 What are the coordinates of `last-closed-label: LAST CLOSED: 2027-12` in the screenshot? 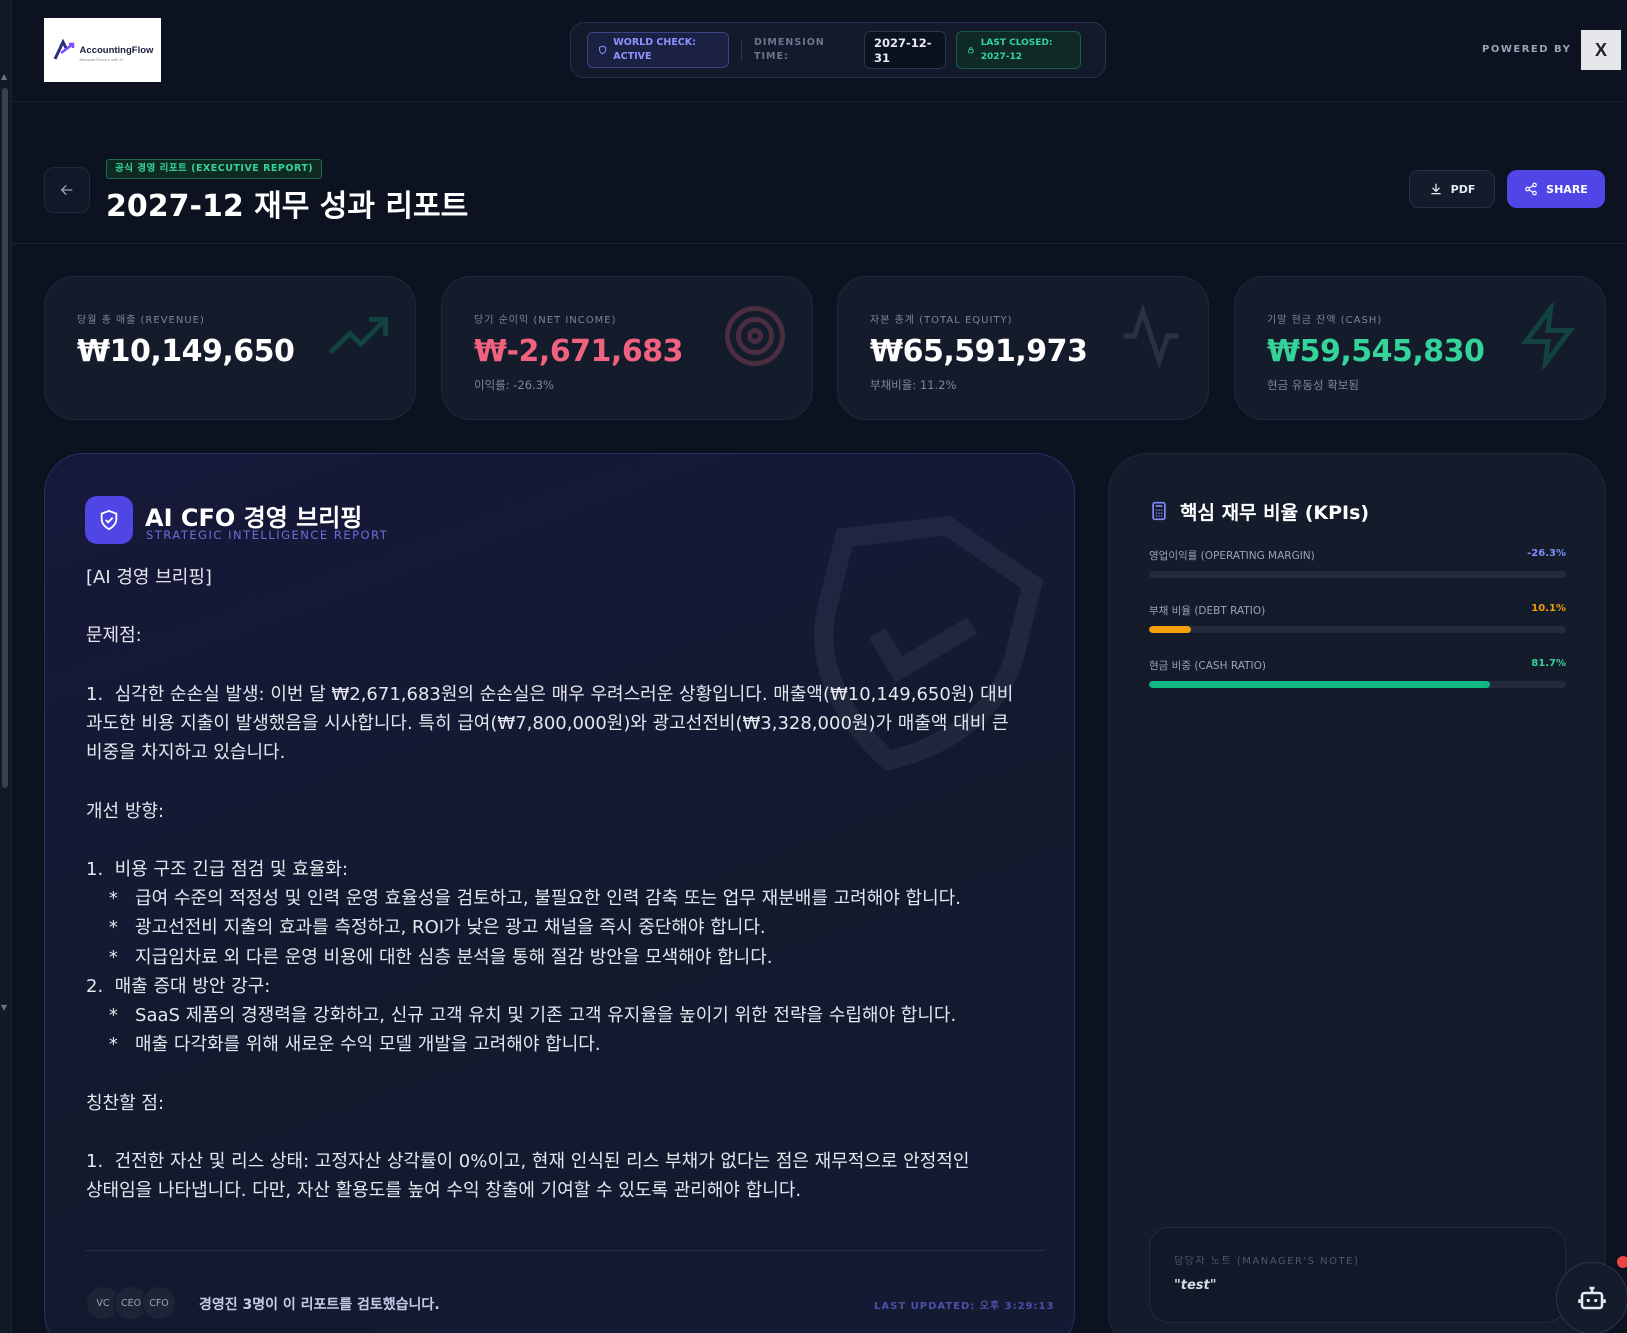 It's located at (1016, 50).